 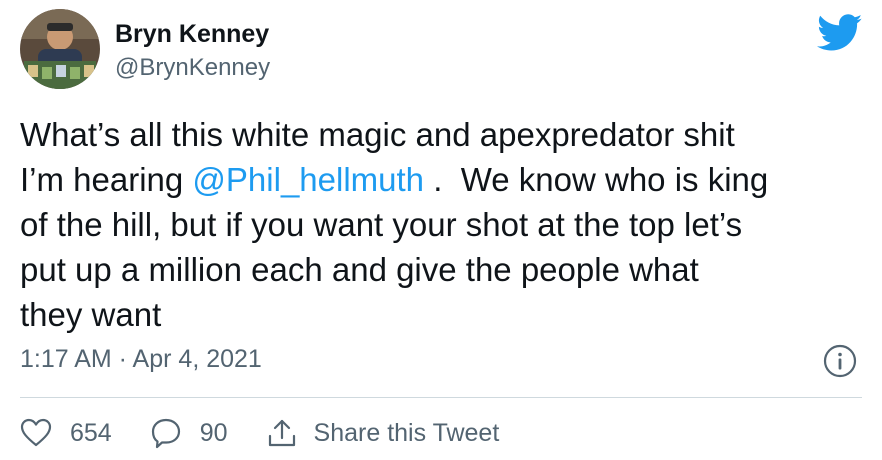 What do you see at coordinates (141, 359) in the screenshot?
I see `tweet-timestamp: 1:17 AM · Apr 4, 2021` at bounding box center [141, 359].